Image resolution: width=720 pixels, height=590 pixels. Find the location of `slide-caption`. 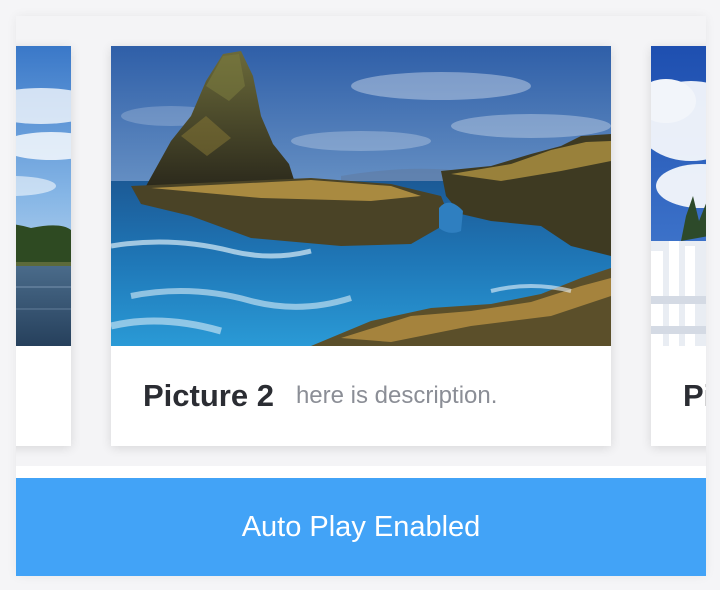

slide-caption is located at coordinates (43, 396).